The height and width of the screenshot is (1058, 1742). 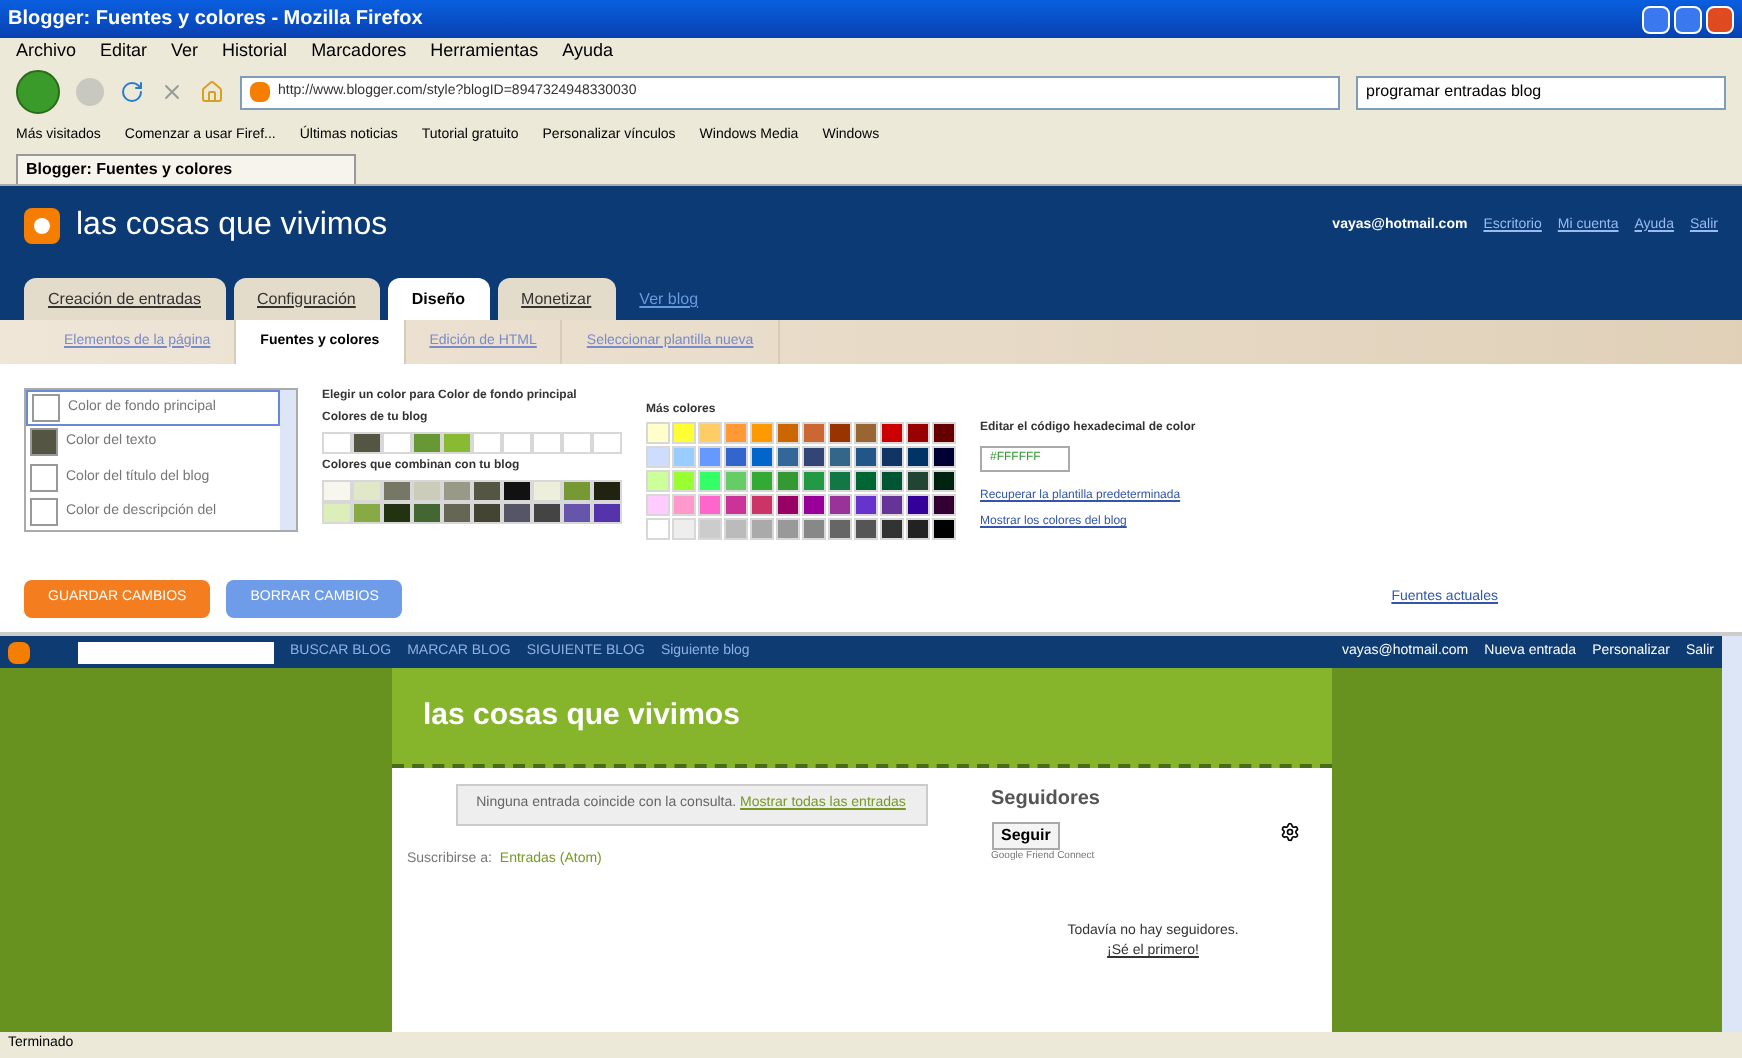 I want to click on minimize-icon, so click(x=1656, y=19).